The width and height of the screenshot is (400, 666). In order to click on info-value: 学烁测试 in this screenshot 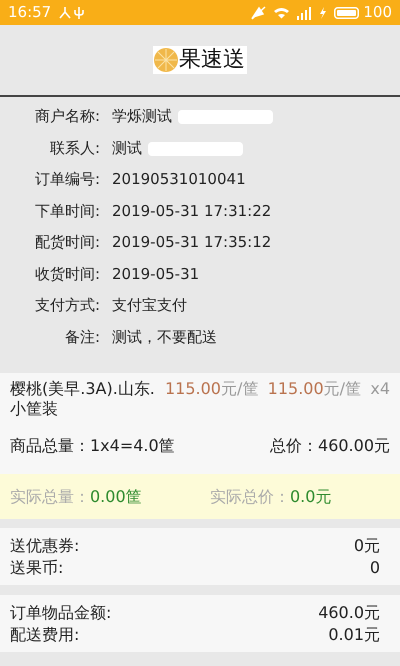, I will do `click(192, 116)`.